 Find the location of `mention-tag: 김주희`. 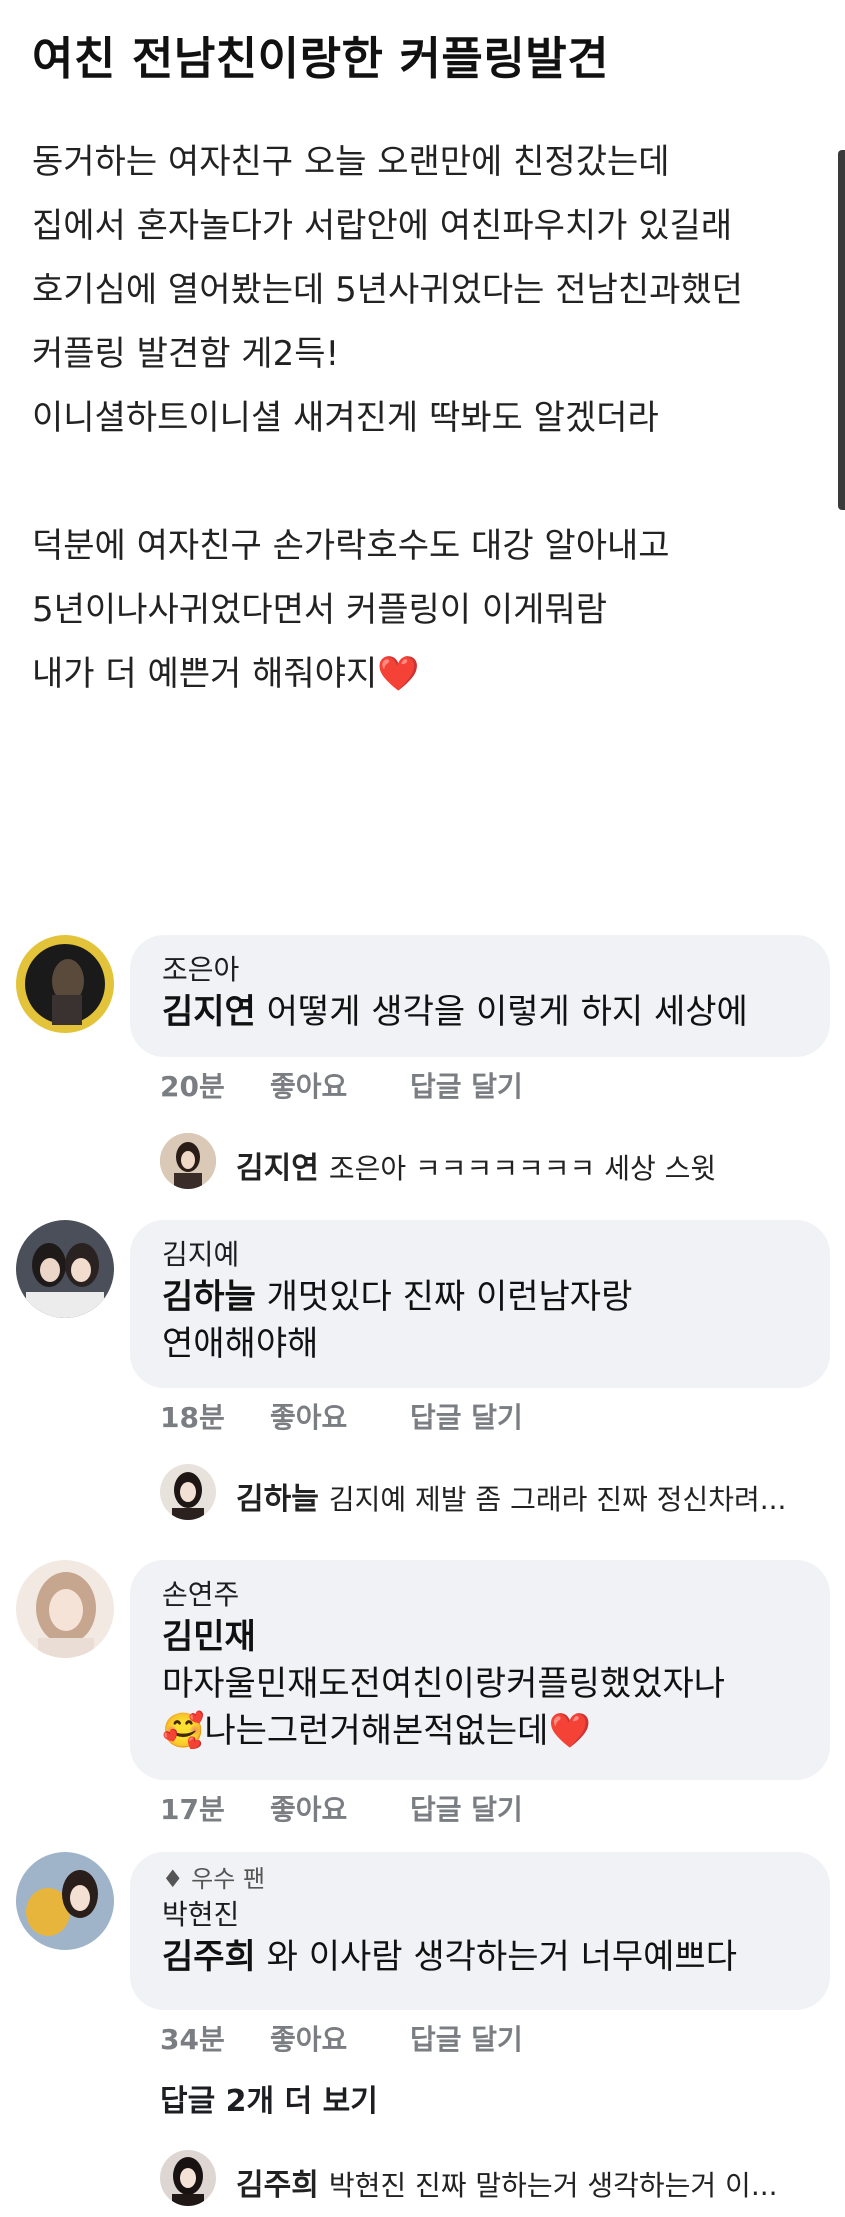

mention-tag: 김주희 is located at coordinates (209, 1957).